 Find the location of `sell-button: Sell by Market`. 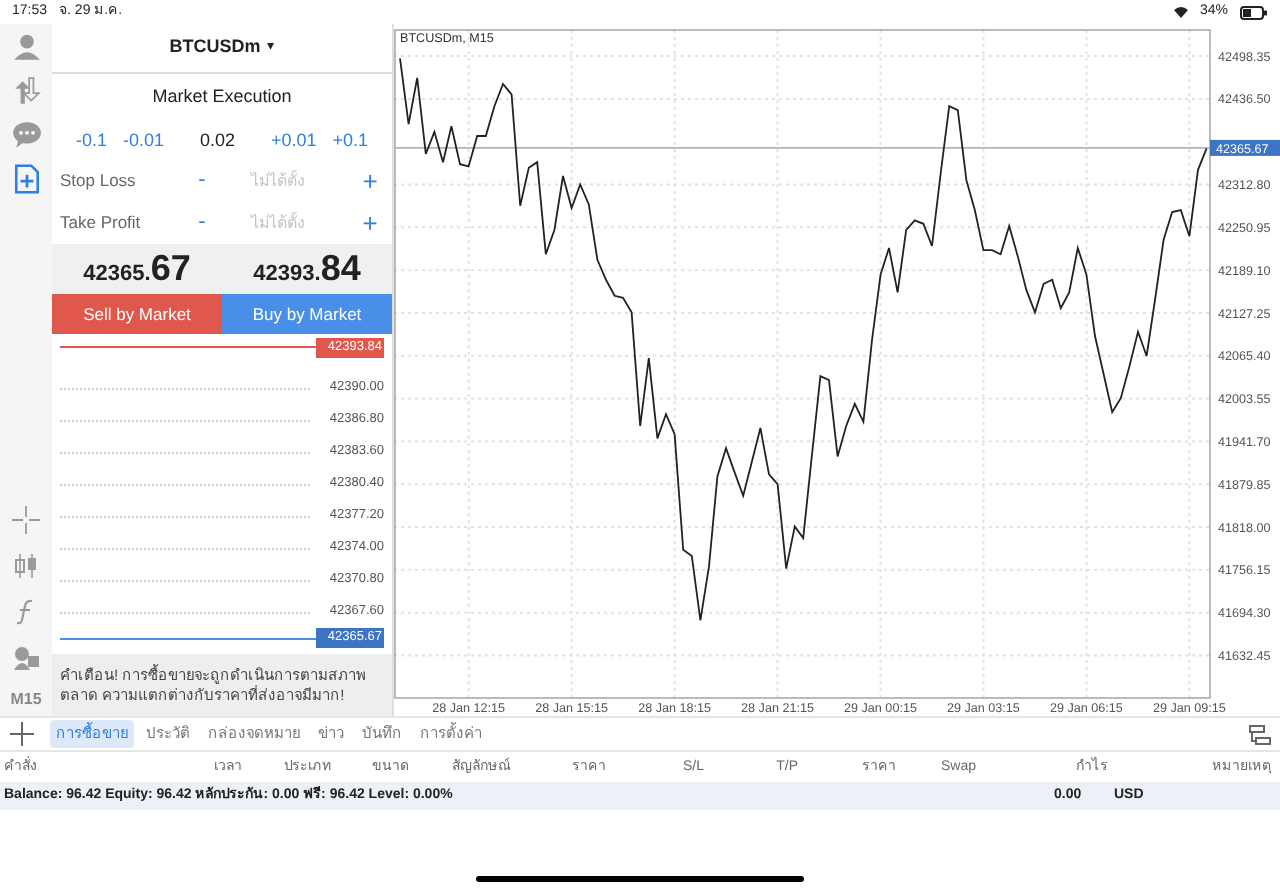

sell-button: Sell by Market is located at coordinates (137, 314).